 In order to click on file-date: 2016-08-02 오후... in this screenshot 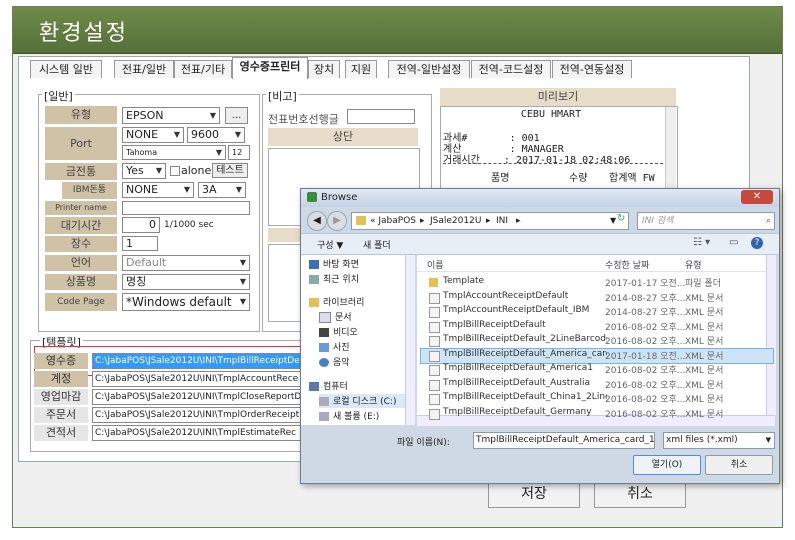, I will do `click(645, 342)`.